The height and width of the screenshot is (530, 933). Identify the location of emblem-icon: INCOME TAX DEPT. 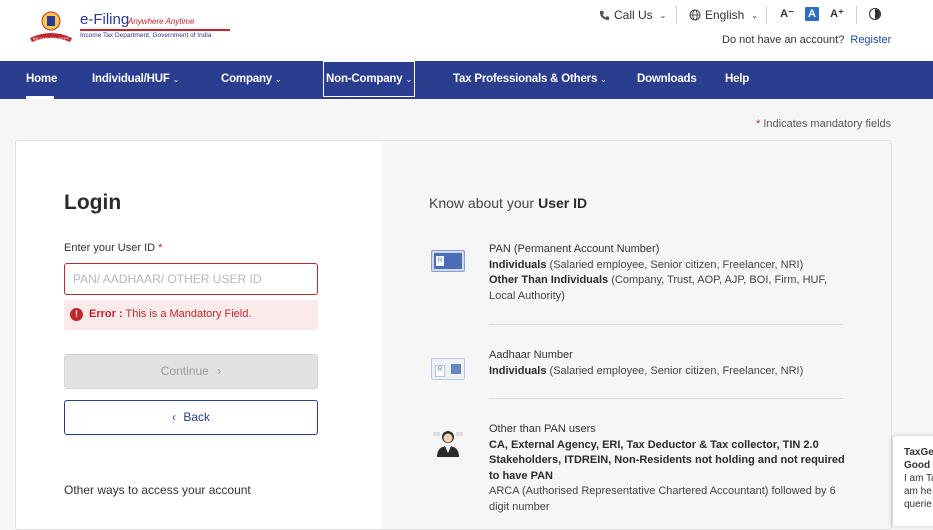
(51, 26).